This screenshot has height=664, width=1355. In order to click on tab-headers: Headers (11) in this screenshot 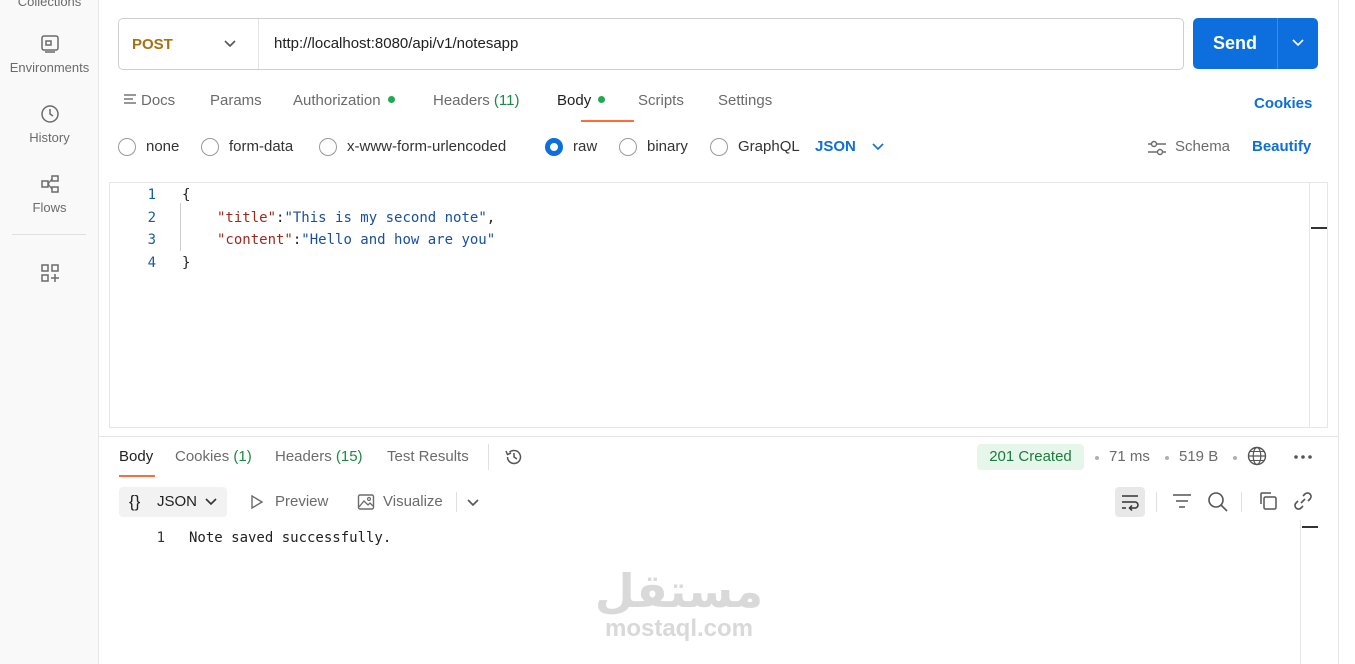, I will do `click(476, 100)`.